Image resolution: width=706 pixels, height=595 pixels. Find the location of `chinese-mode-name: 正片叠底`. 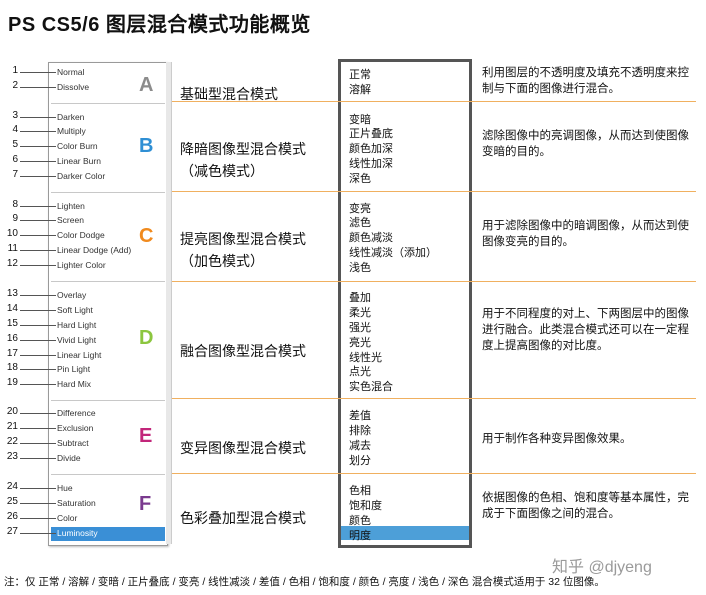

chinese-mode-name: 正片叠底 is located at coordinates (371, 134).